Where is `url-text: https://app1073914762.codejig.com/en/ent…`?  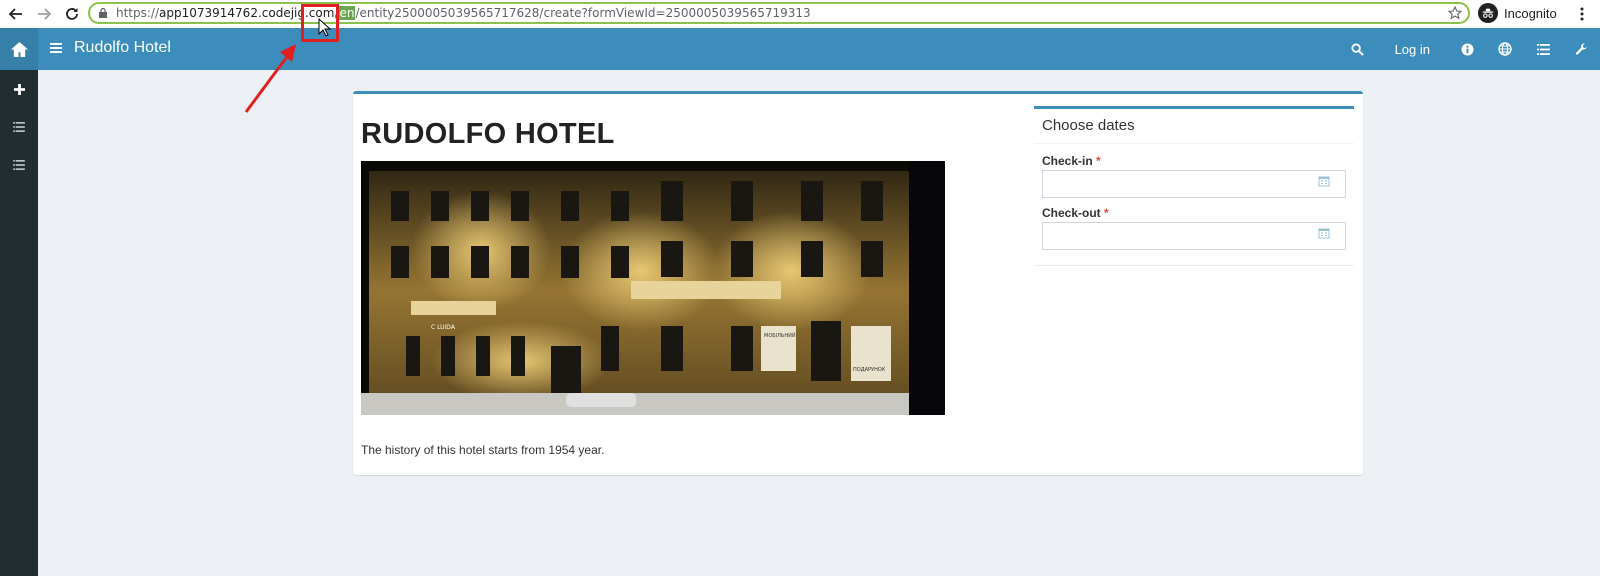
url-text: https://app1073914762.codejig.com/en/ent… is located at coordinates (463, 13).